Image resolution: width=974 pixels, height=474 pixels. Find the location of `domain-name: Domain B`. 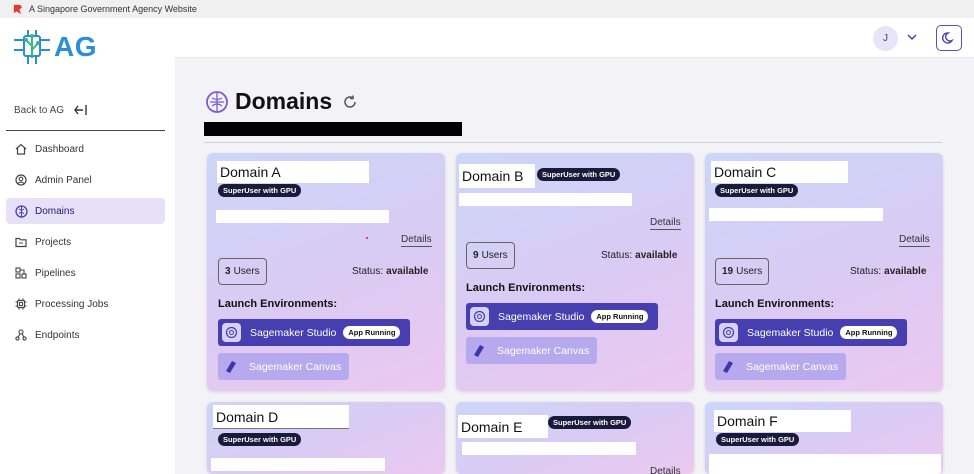

domain-name: Domain B is located at coordinates (497, 176).